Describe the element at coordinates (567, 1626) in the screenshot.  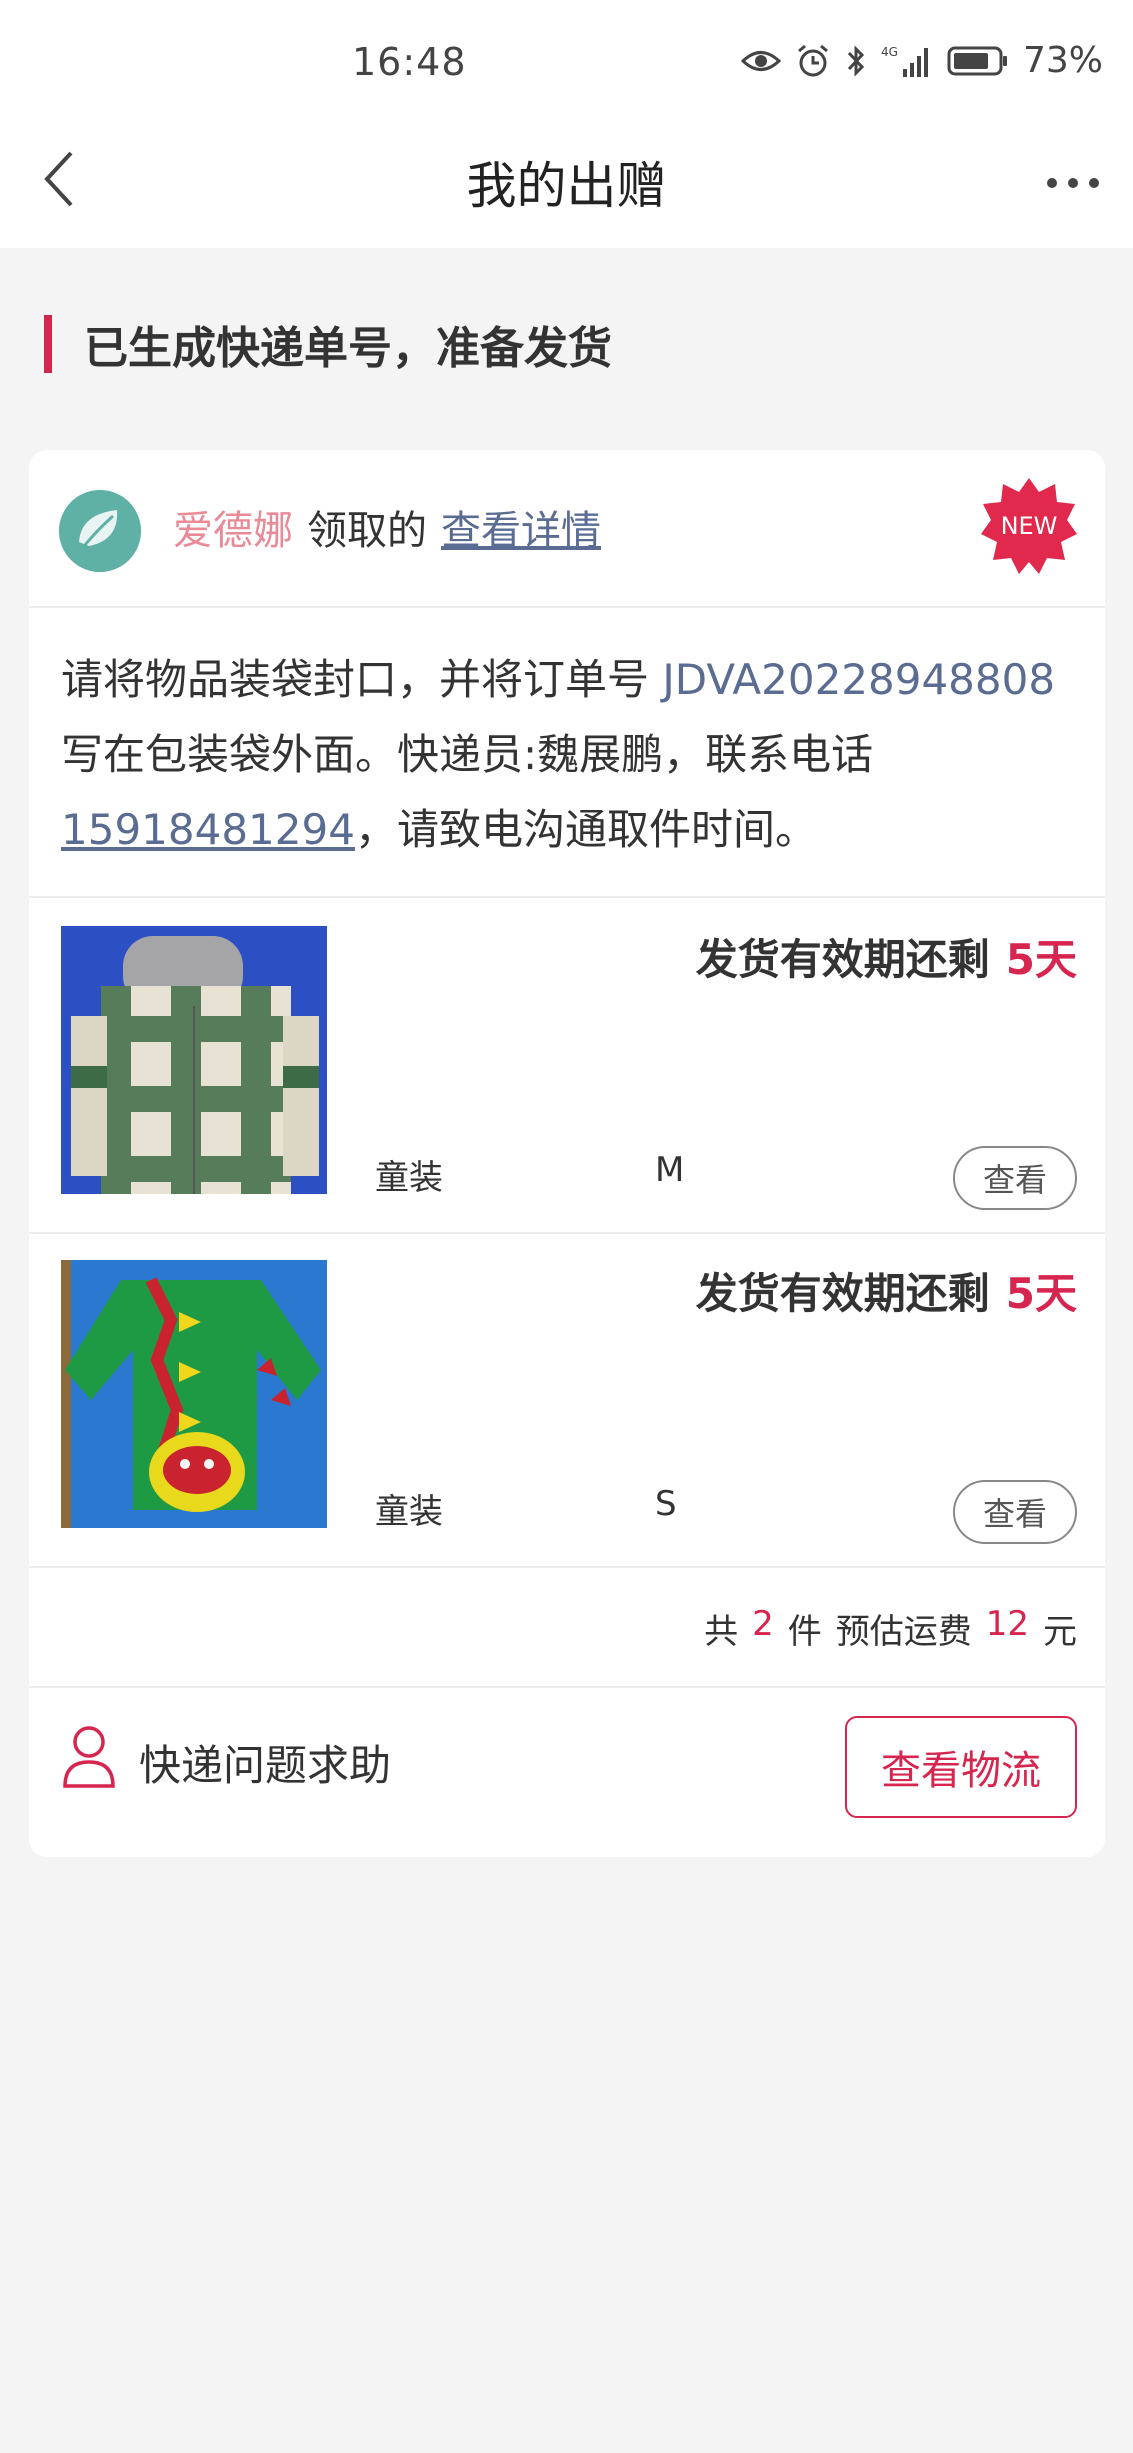
I see `order-summary: 共 2 件 预估运费 12 元` at that location.